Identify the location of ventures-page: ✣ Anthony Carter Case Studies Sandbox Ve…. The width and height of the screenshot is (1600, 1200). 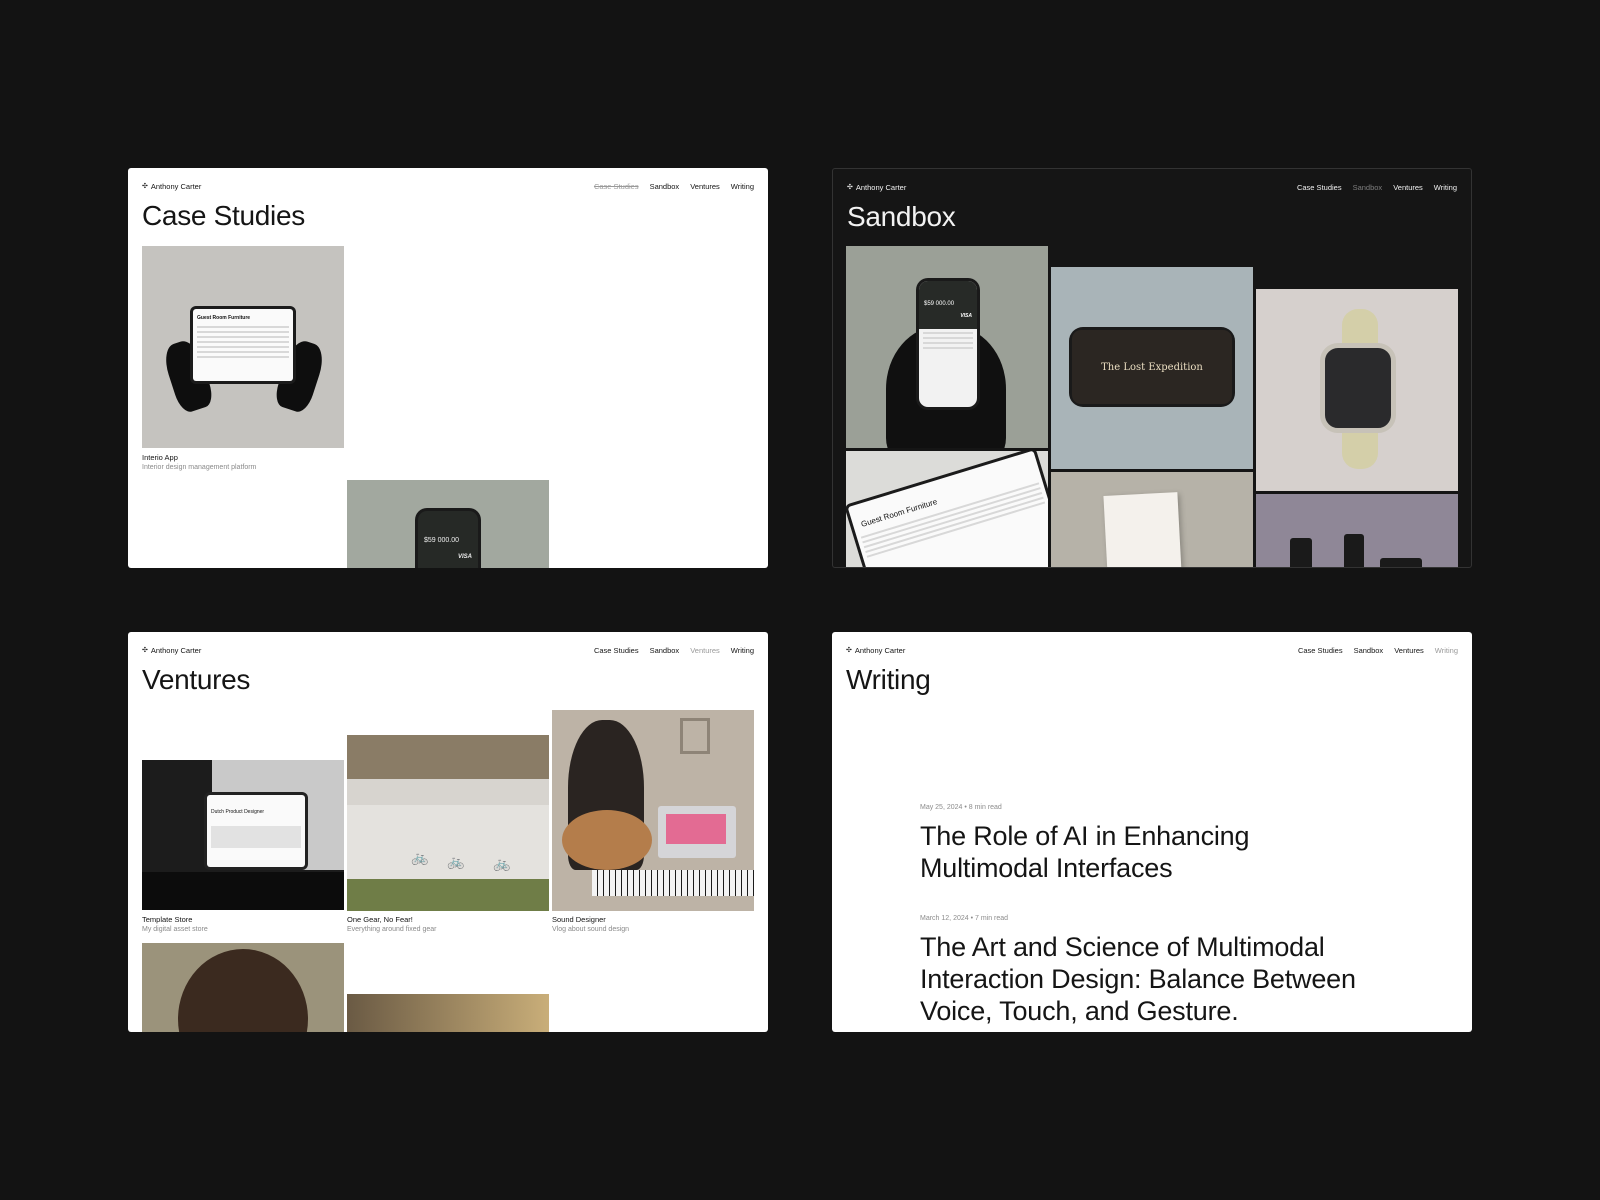
(448, 832).